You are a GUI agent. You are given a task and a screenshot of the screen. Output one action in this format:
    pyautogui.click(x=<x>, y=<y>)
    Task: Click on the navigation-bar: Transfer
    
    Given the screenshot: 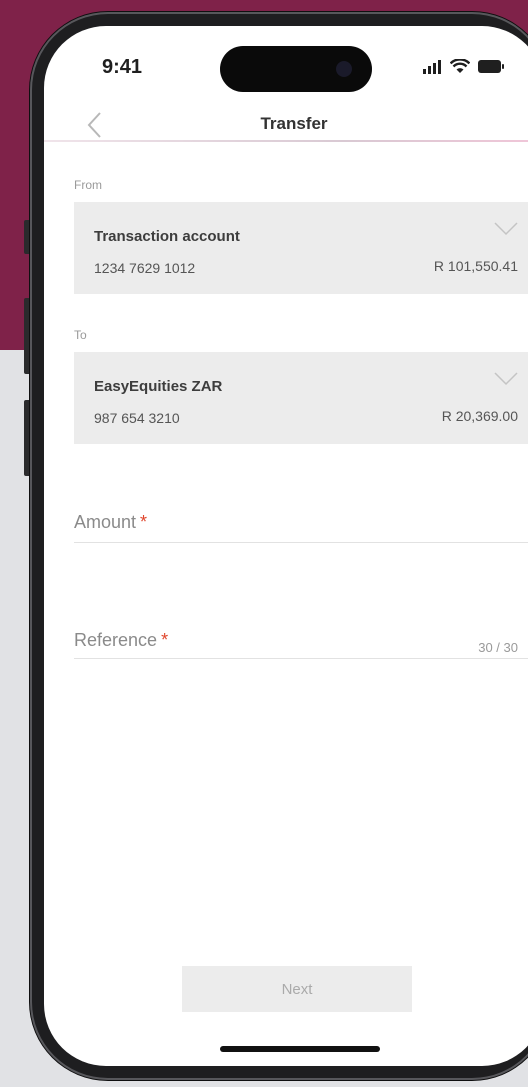 What is the action you would take?
    pyautogui.click(x=286, y=125)
    